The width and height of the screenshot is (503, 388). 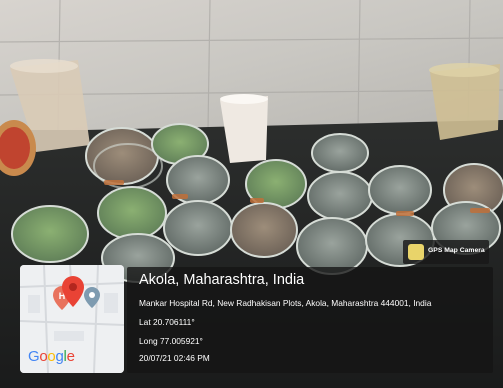 I want to click on google-logo: Google, so click(x=51, y=356).